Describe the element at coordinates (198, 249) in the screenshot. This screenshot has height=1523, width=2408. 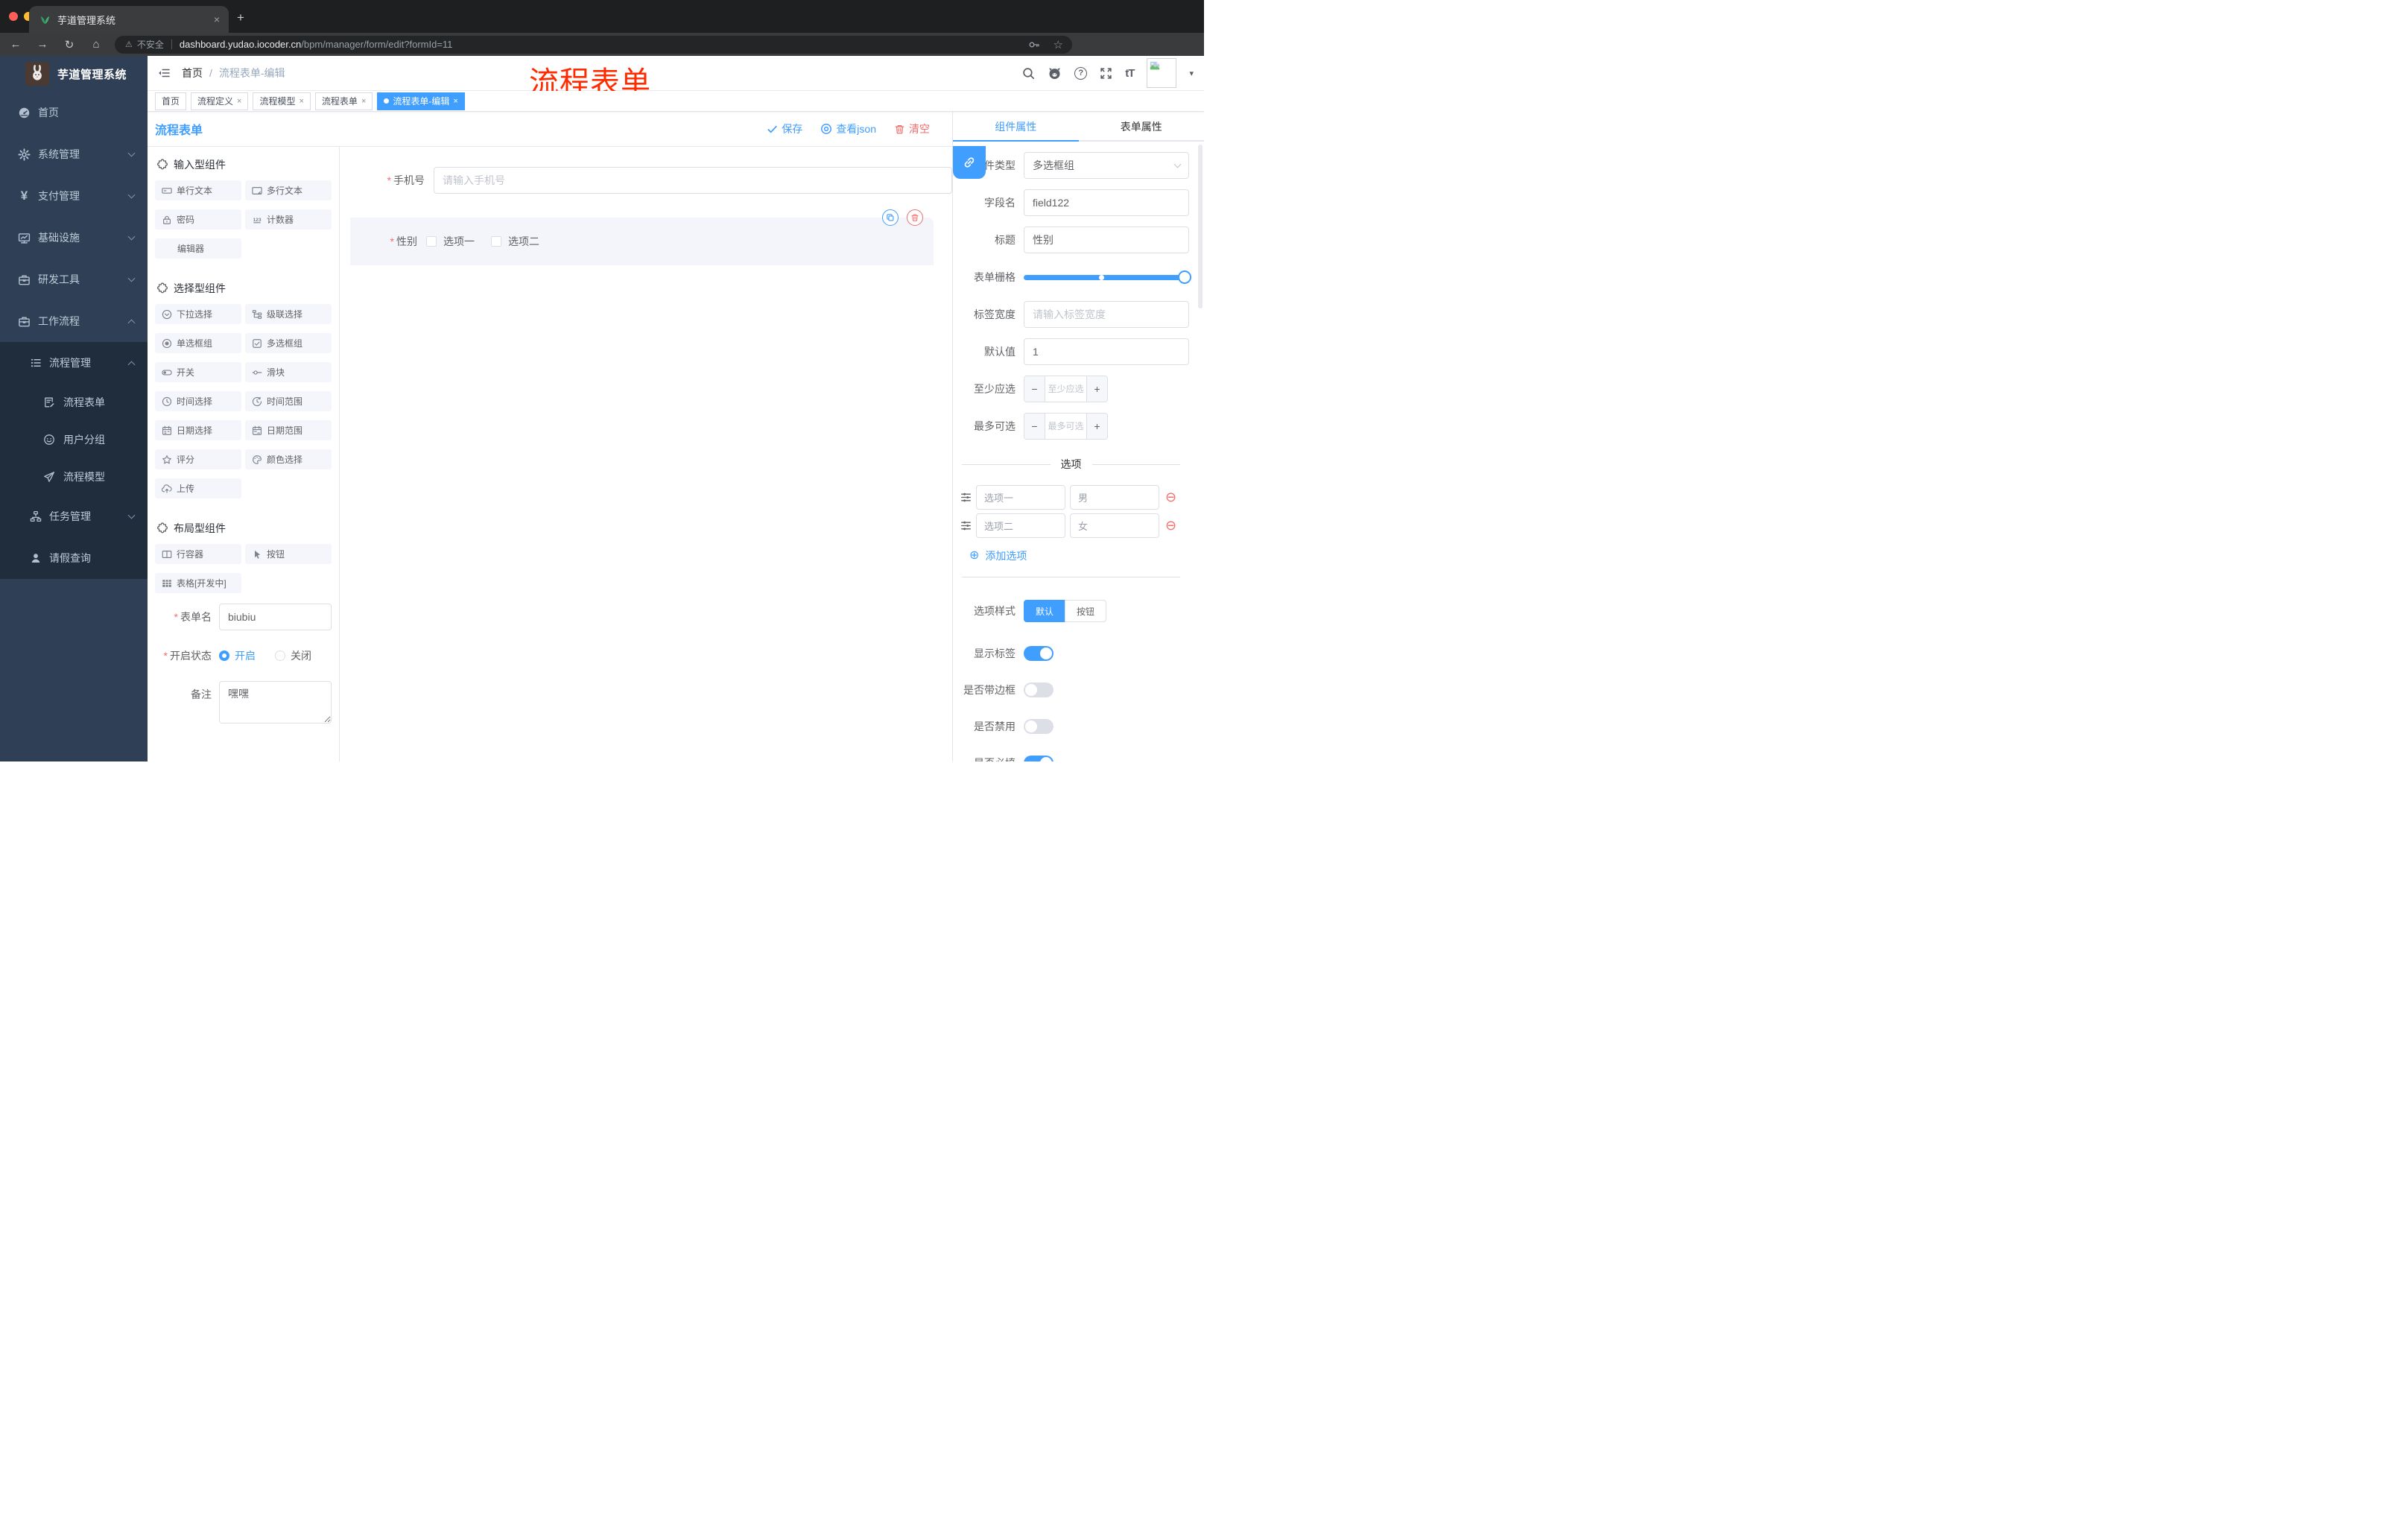
I see `component-item-editor: 编辑器` at that location.